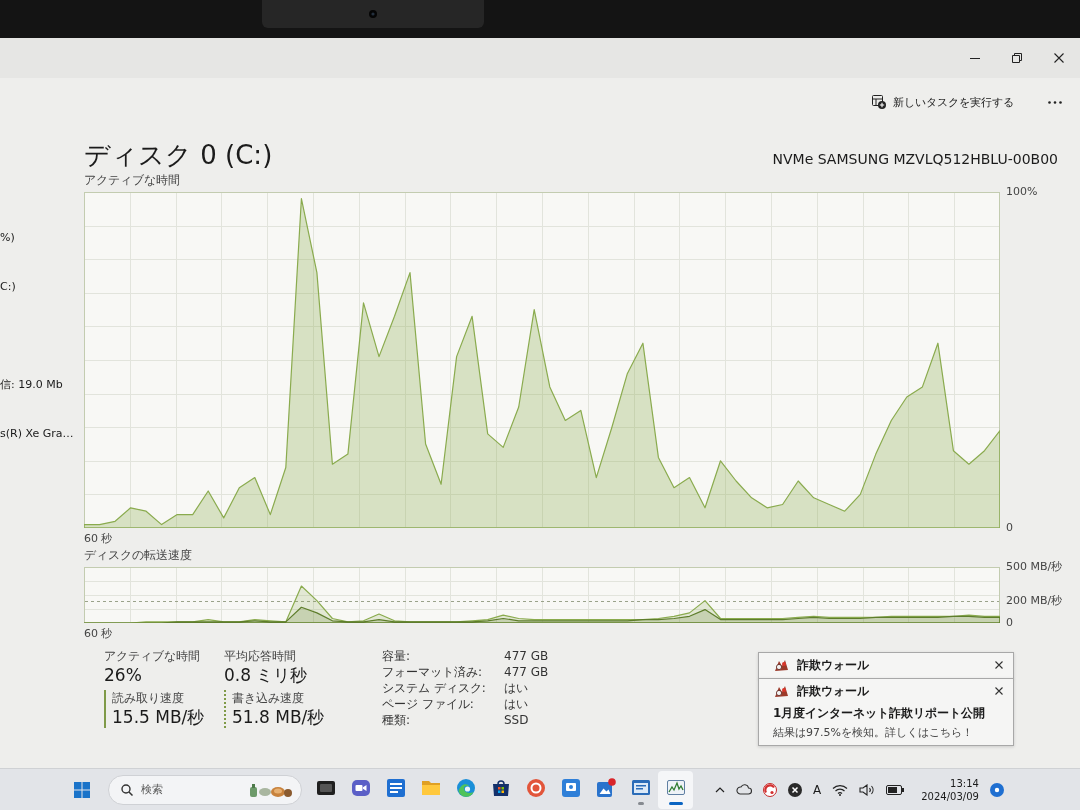 This screenshot has height=810, width=1080. I want to click on stat-label: 書き込み速度, so click(268, 698).